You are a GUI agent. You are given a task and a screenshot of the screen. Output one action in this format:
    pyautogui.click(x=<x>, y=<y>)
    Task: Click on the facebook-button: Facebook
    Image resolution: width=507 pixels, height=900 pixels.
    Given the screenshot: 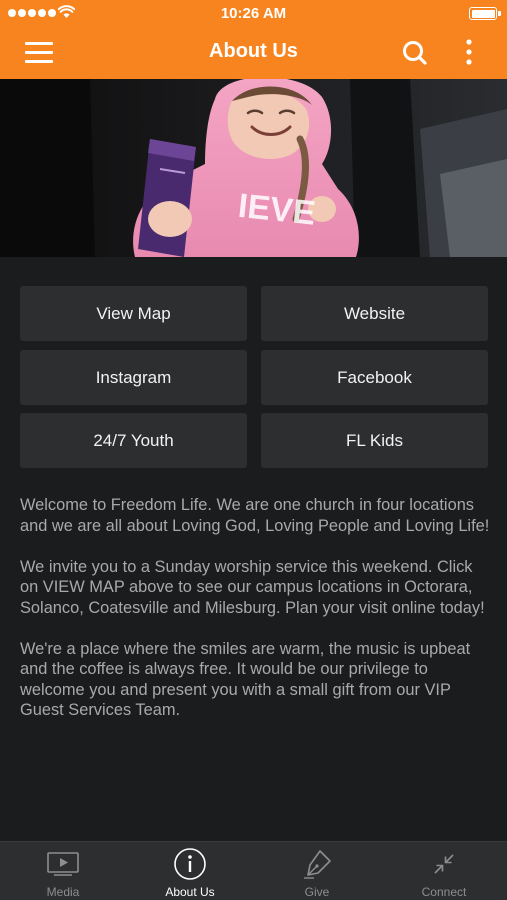 What is the action you would take?
    pyautogui.click(x=374, y=377)
    